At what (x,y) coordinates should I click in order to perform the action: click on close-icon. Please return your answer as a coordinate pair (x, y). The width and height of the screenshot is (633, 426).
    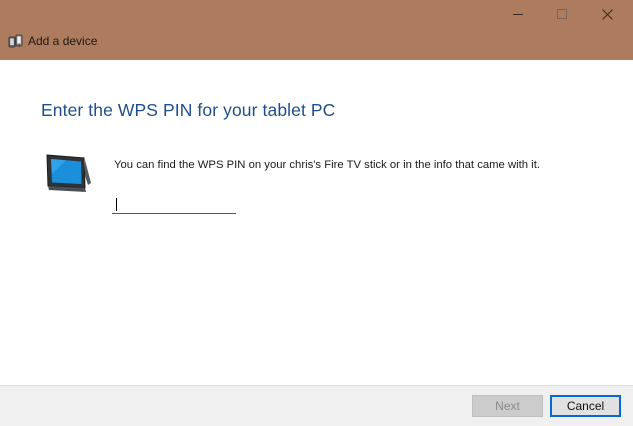
    Looking at the image, I should click on (607, 14).